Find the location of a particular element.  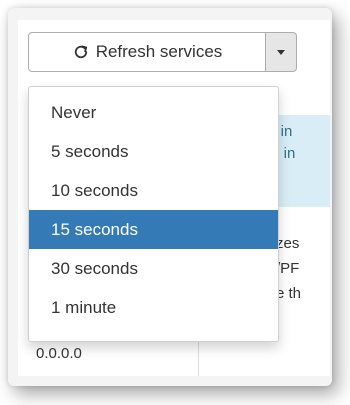

menu-item-30-seconds: 30 seconds is located at coordinates (153, 268).